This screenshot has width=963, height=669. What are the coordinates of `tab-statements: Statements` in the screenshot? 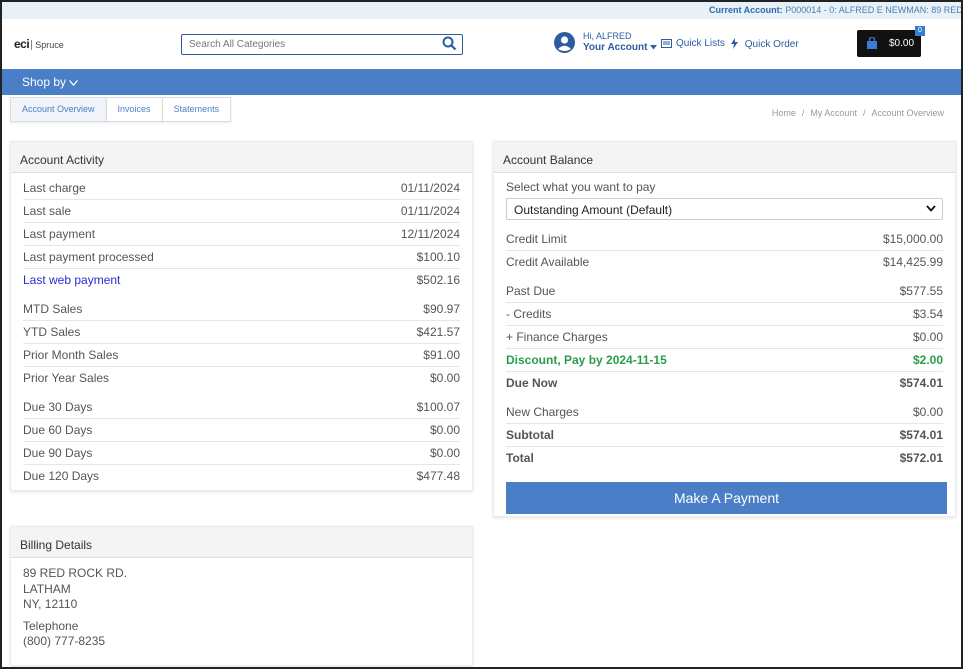 It's located at (196, 109).